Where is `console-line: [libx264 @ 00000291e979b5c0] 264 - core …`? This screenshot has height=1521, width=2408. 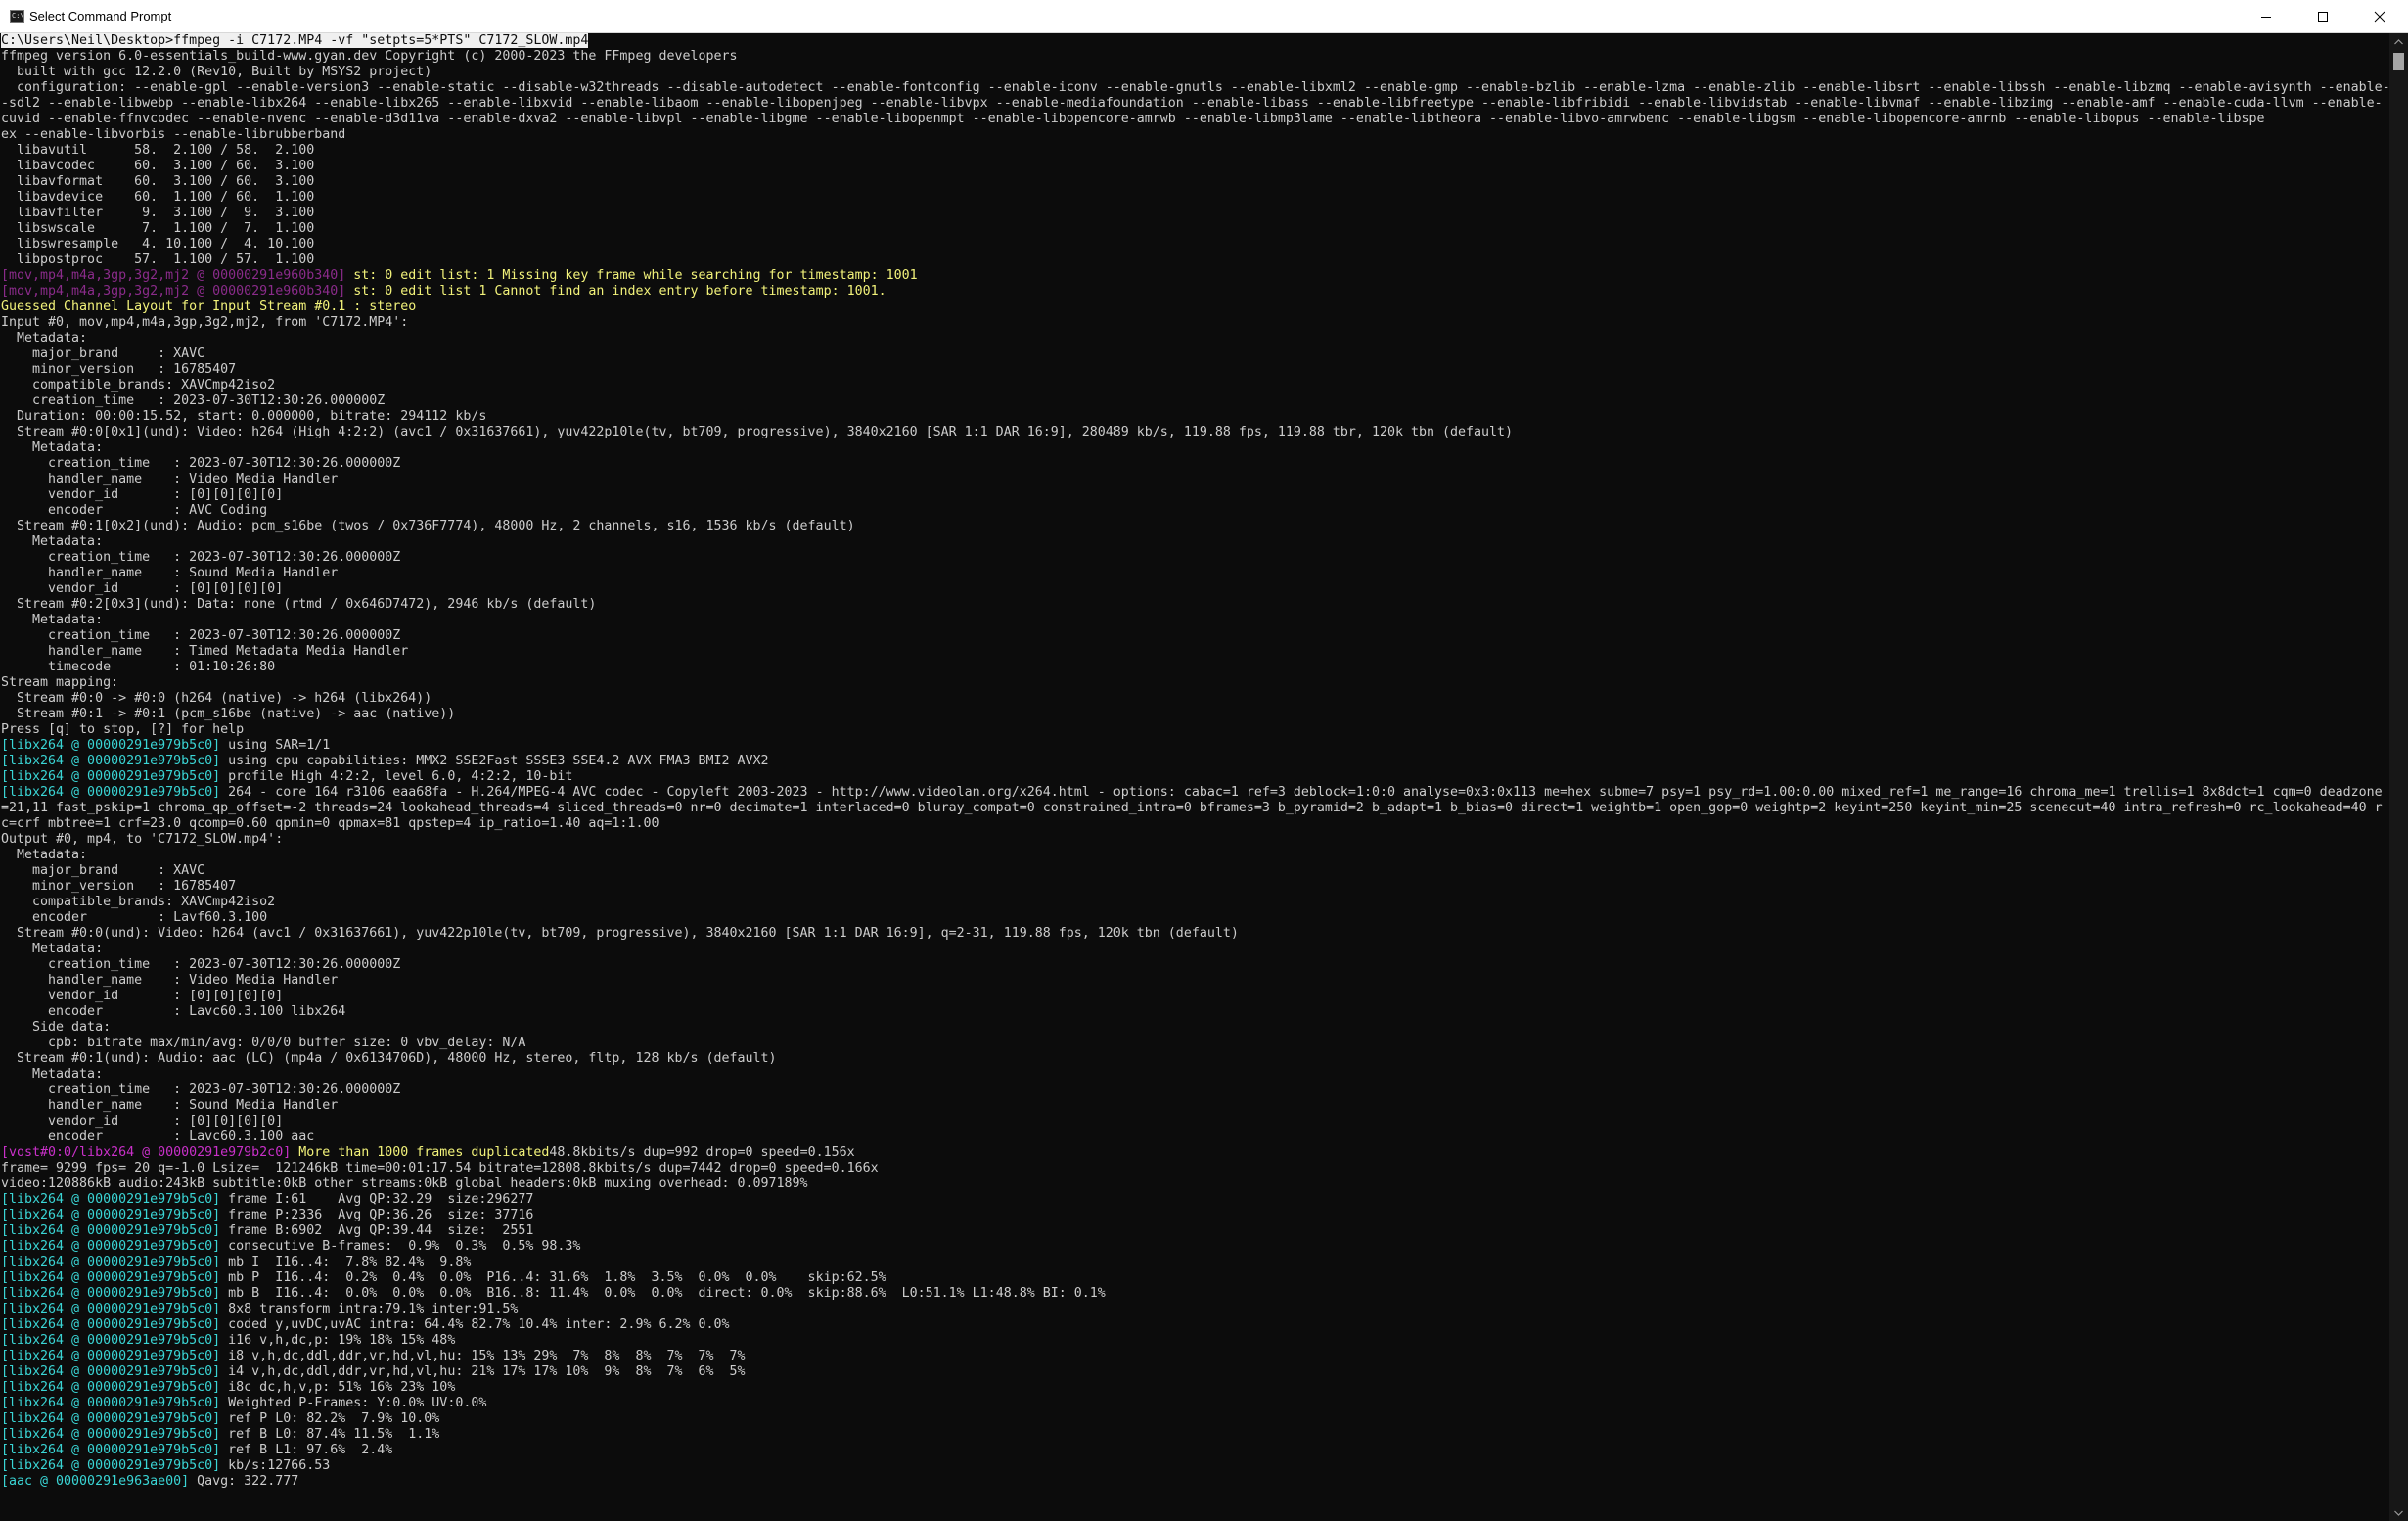 console-line: [libx264 @ 00000291e979b5c0] 264 - core … is located at coordinates (1194, 793).